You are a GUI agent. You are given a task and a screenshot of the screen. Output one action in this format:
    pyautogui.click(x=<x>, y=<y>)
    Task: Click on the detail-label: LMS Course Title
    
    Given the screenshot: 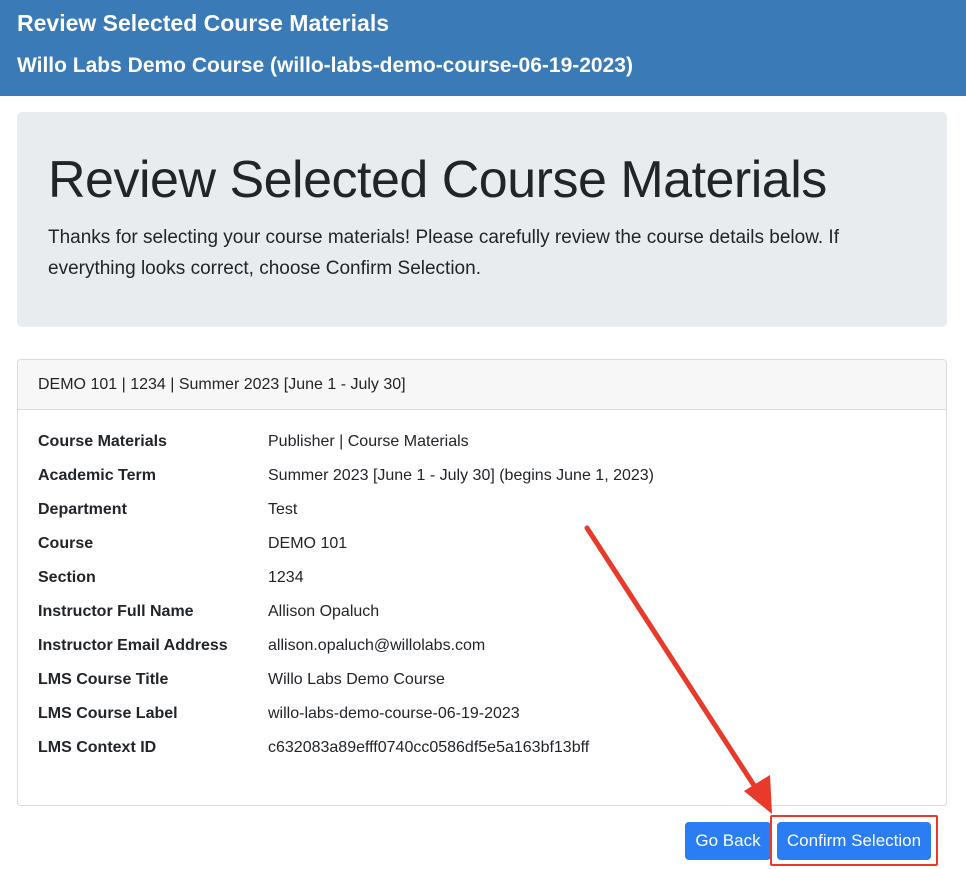 What is the action you would take?
    pyautogui.click(x=103, y=679)
    